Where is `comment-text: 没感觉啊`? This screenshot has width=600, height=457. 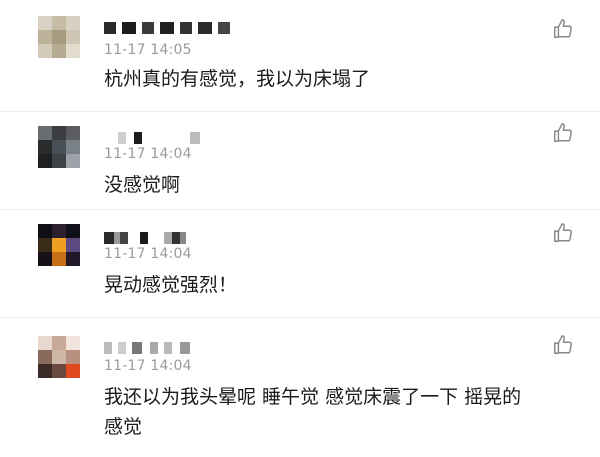 comment-text: 没感觉啊 is located at coordinates (142, 185).